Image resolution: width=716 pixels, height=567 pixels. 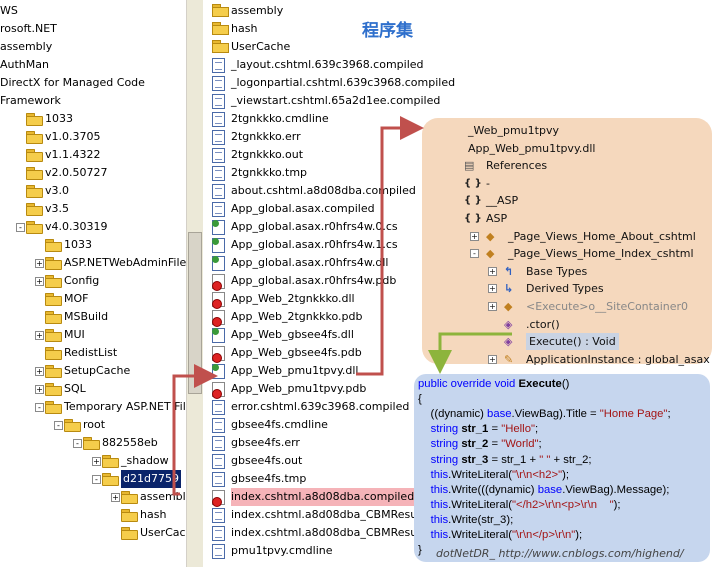 What do you see at coordinates (195, 430) in the screenshot?
I see `arrow-folder-to-file` at bounding box center [195, 430].